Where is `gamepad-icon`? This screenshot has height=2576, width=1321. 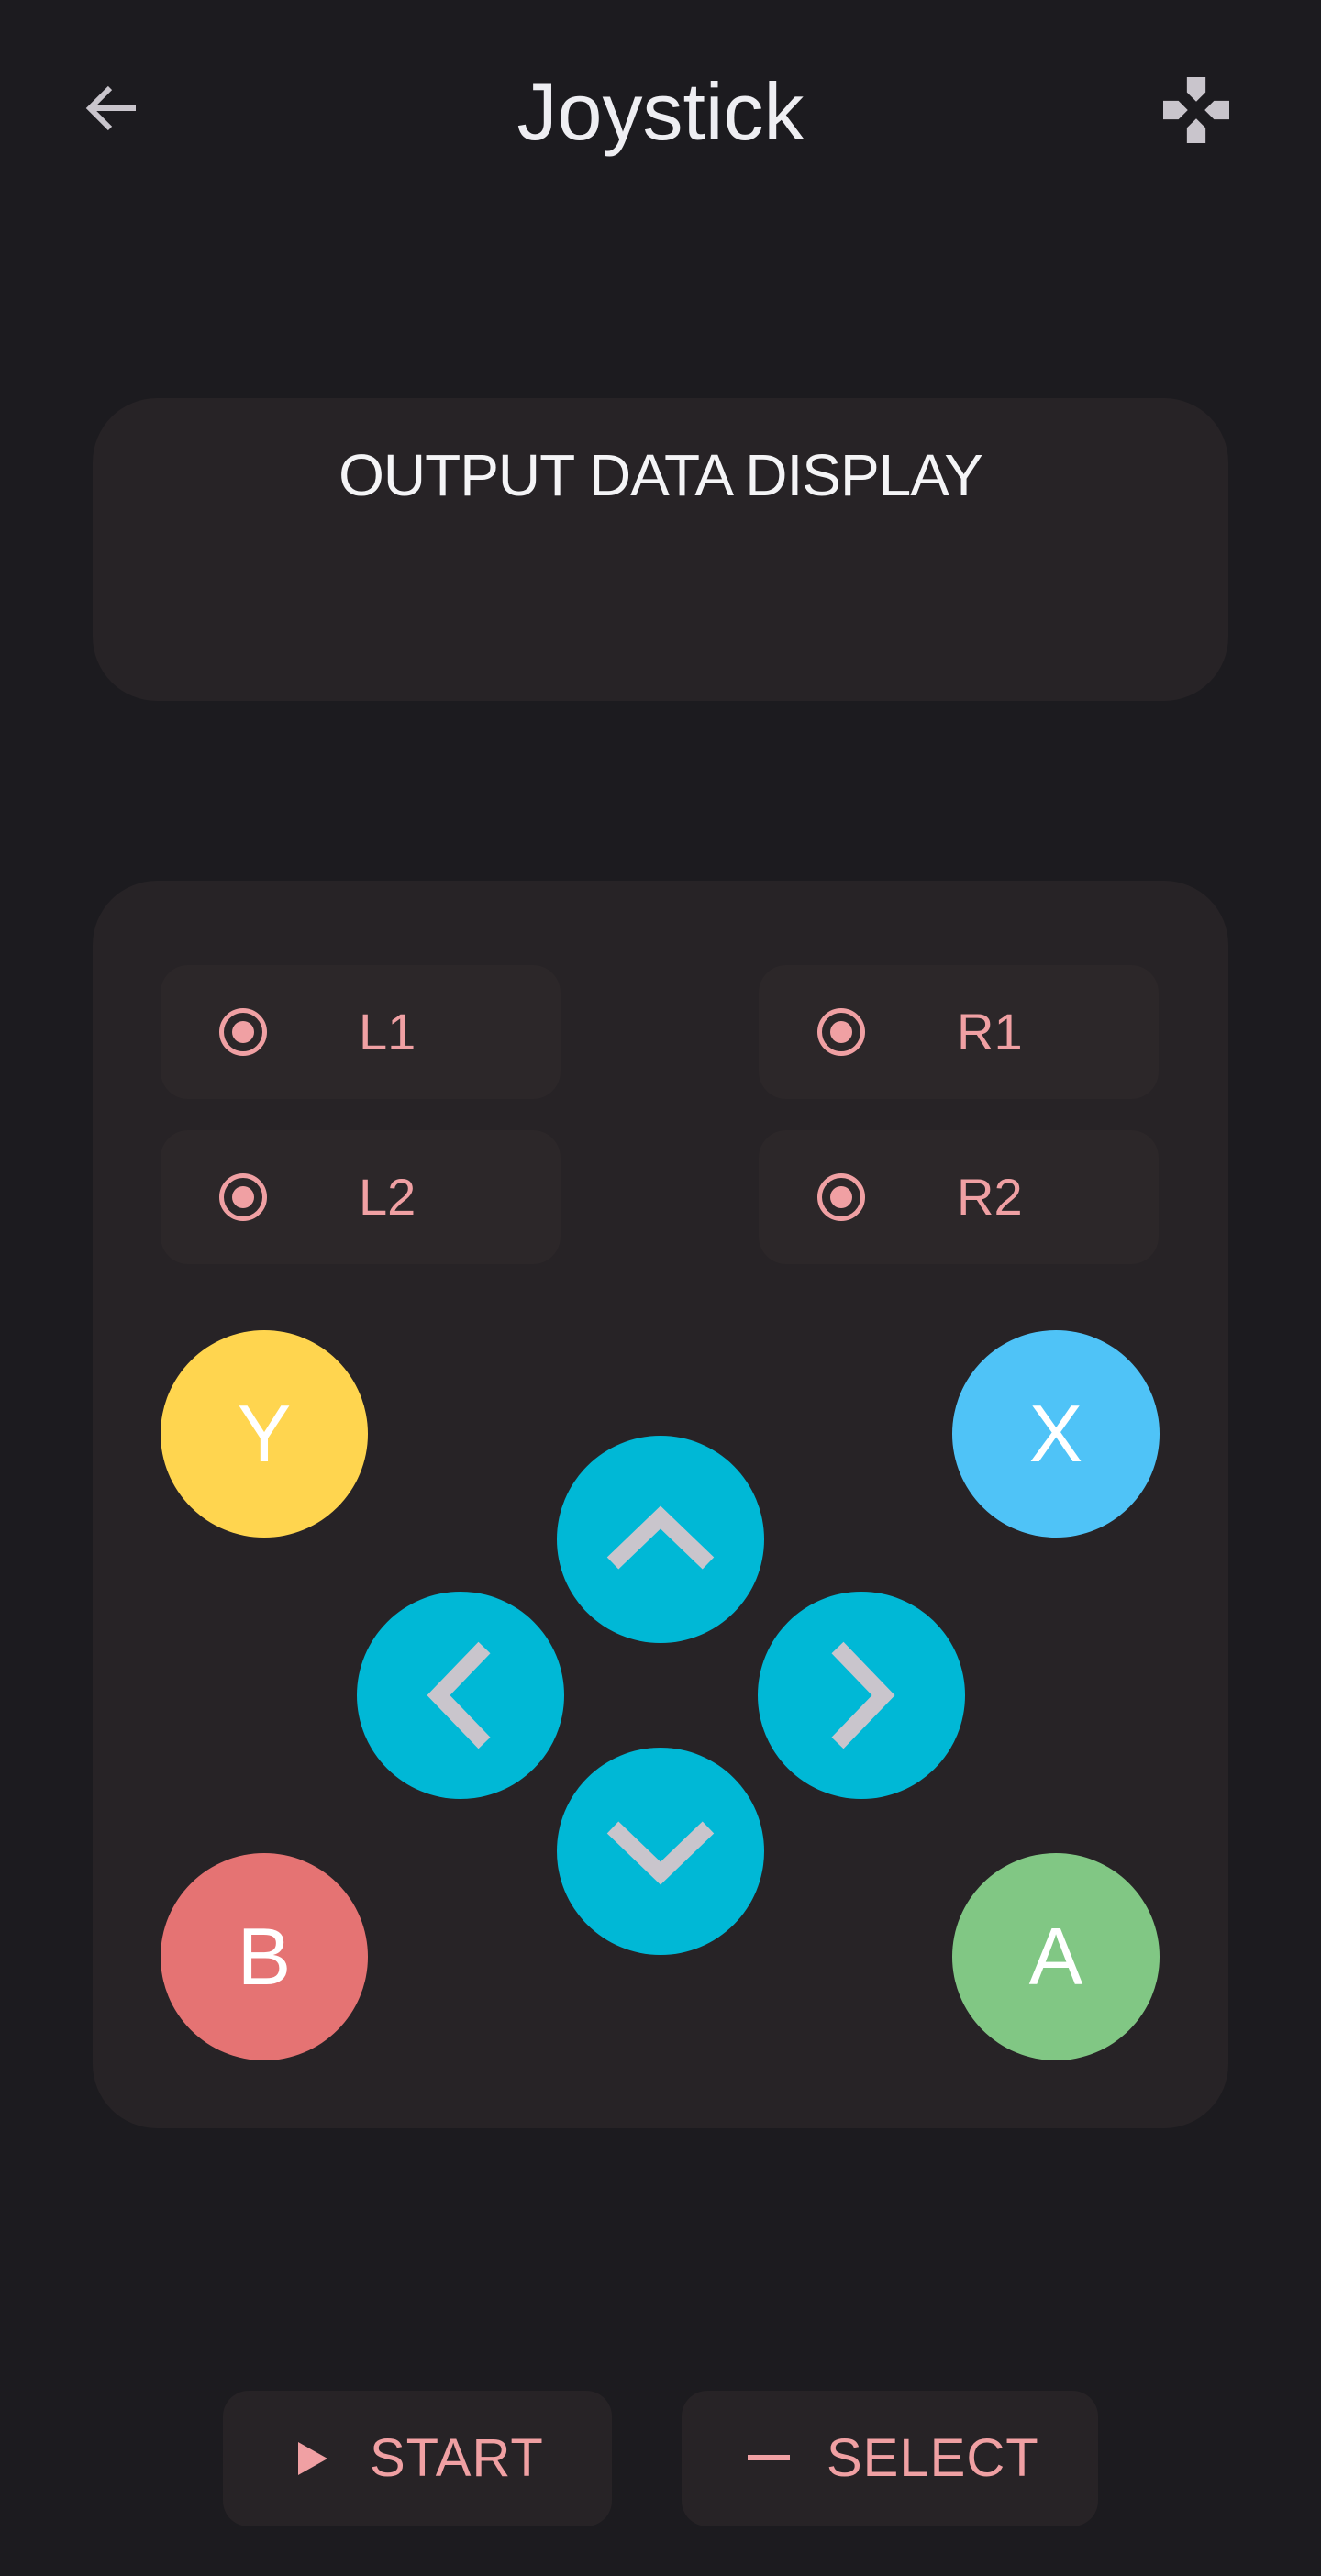 gamepad-icon is located at coordinates (1196, 110).